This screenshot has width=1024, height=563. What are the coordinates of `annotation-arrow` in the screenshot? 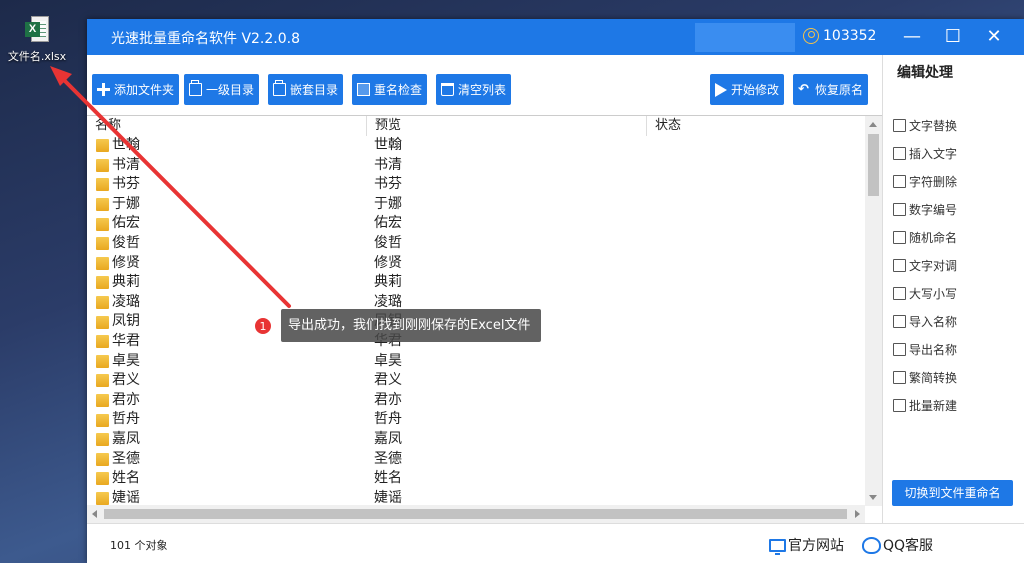 It's located at (170, 187).